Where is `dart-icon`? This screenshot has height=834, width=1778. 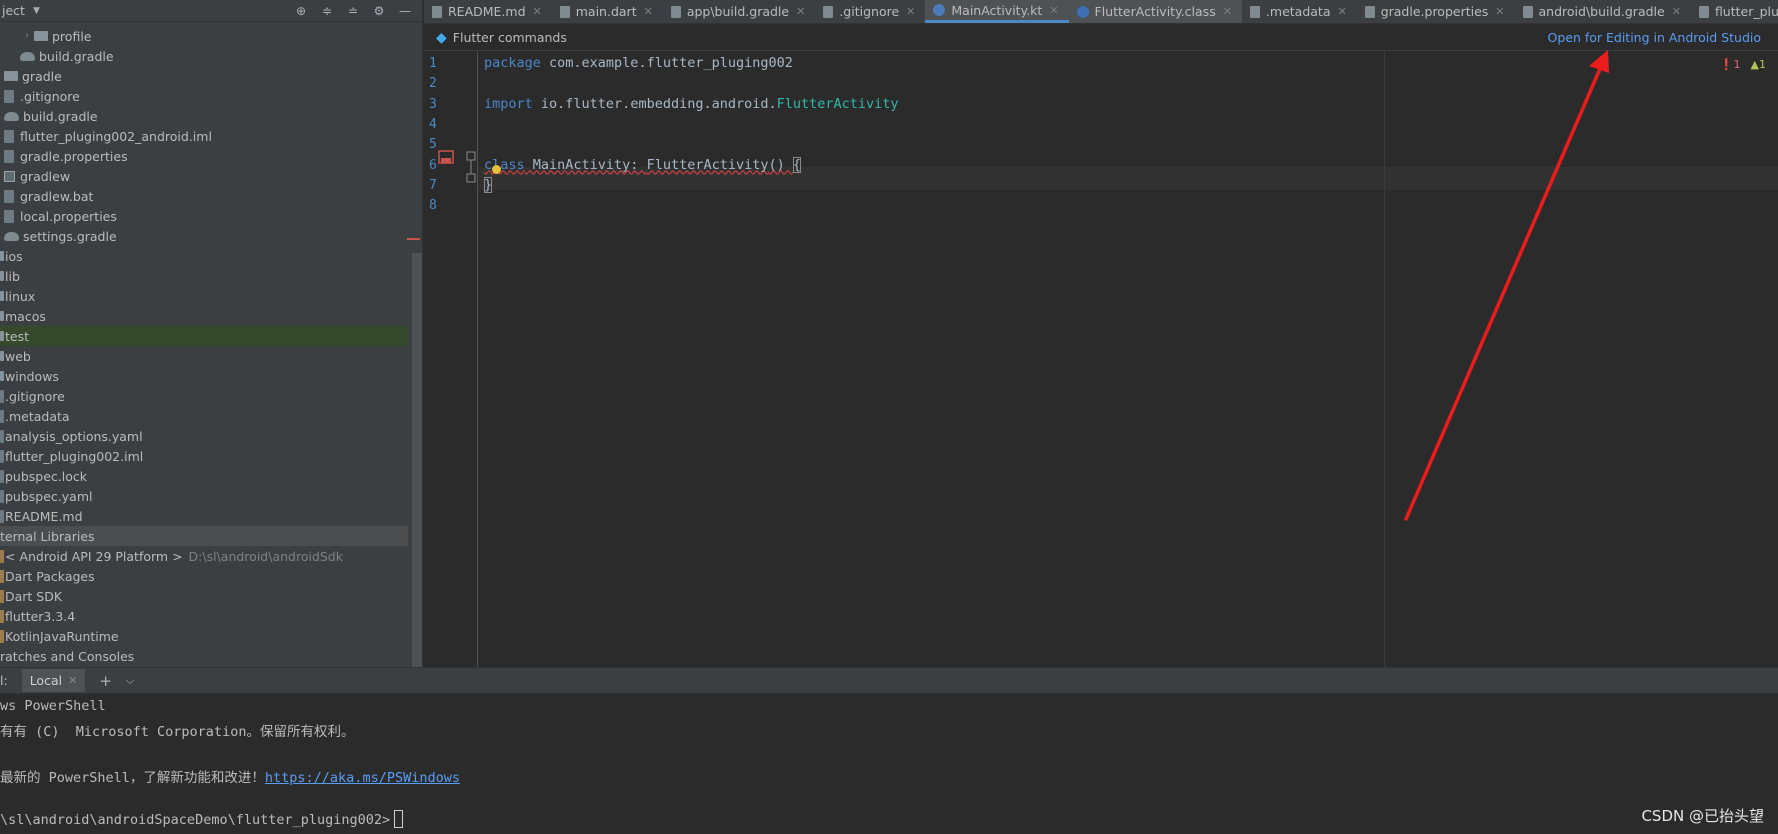
dart-icon is located at coordinates (564, 11).